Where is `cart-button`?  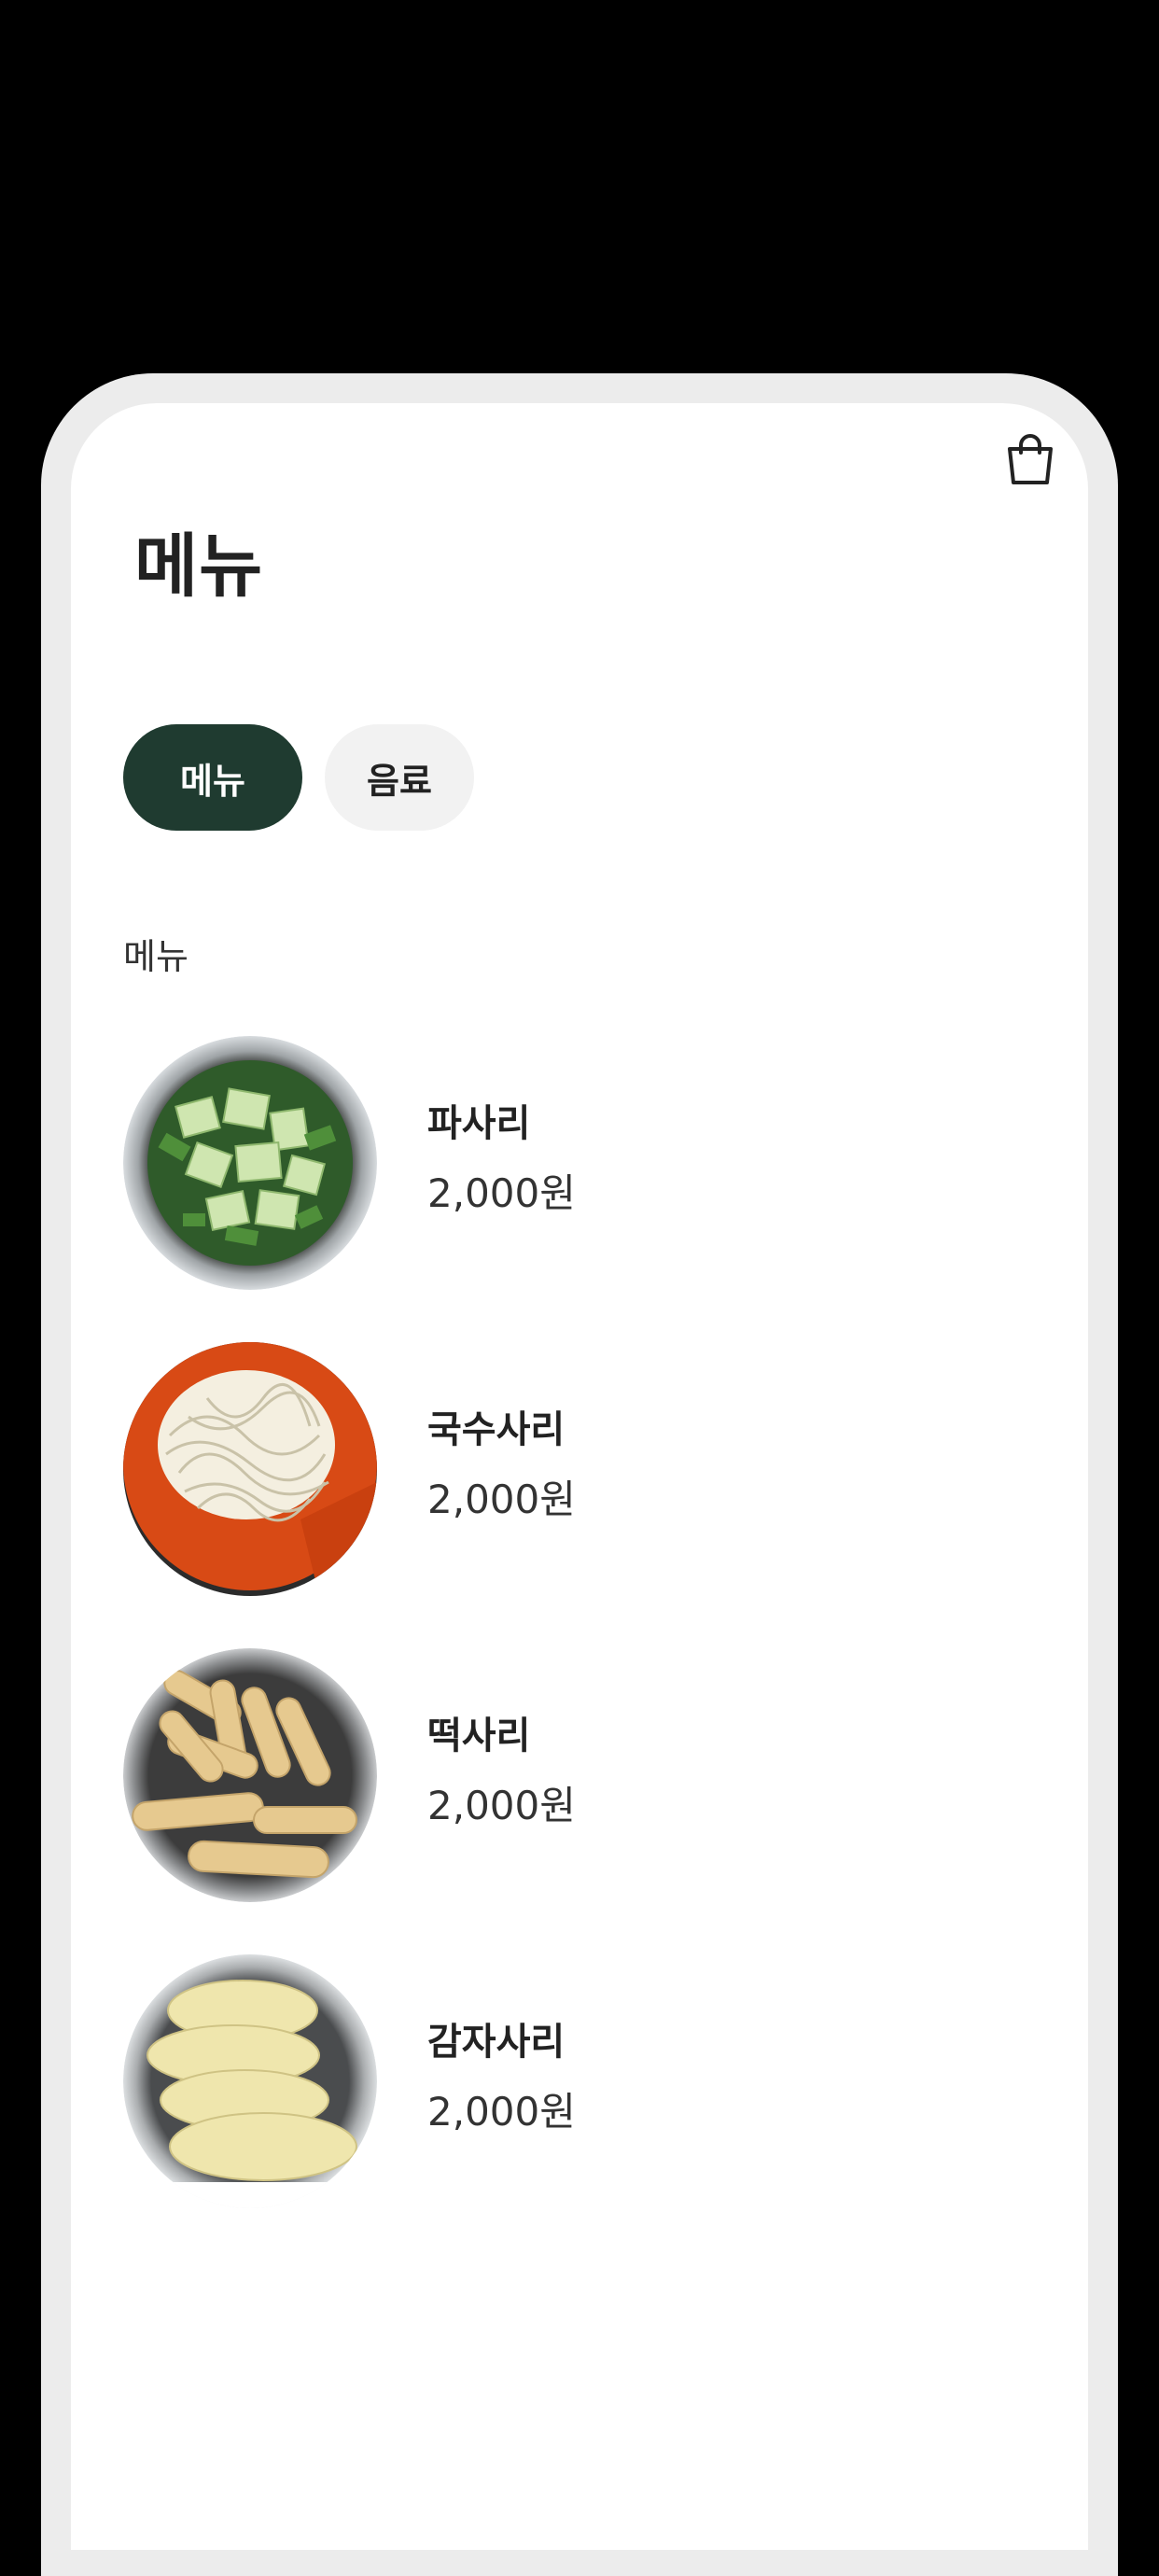
cart-button is located at coordinates (1030, 459).